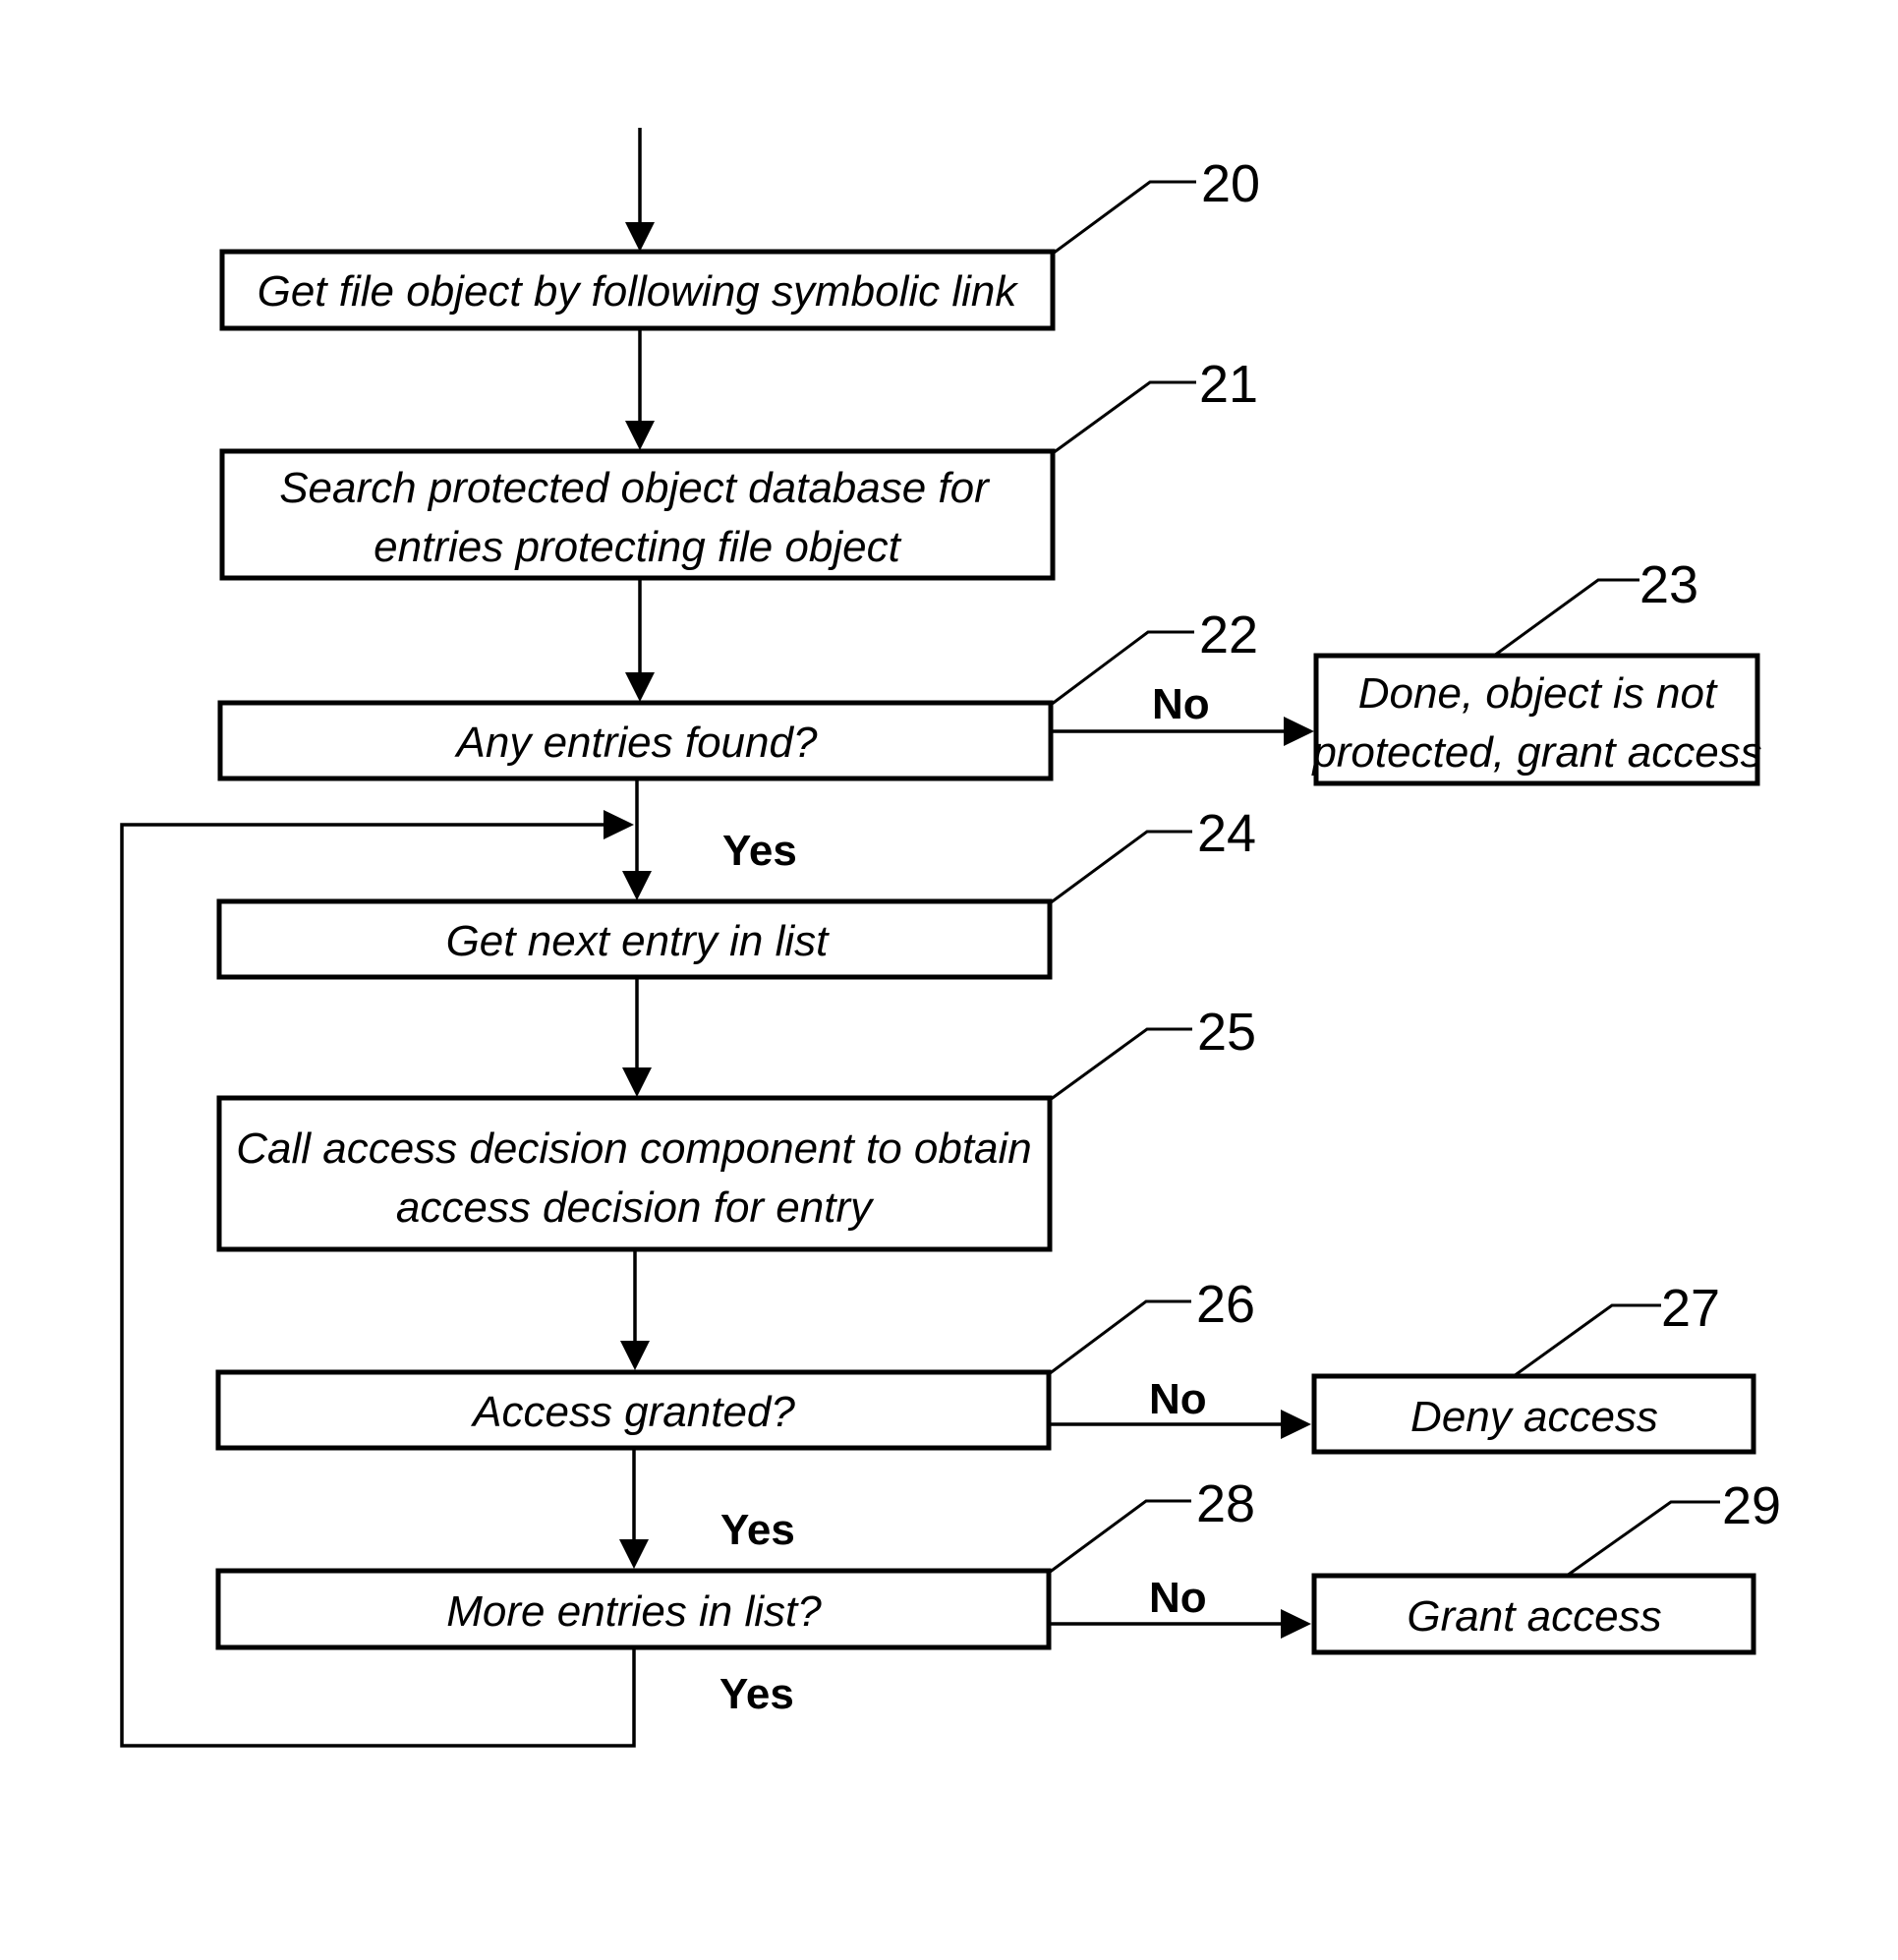 The image size is (1898, 1960). What do you see at coordinates (737, 693) in the screenshot?
I see `step-22: Any entries found? 22` at bounding box center [737, 693].